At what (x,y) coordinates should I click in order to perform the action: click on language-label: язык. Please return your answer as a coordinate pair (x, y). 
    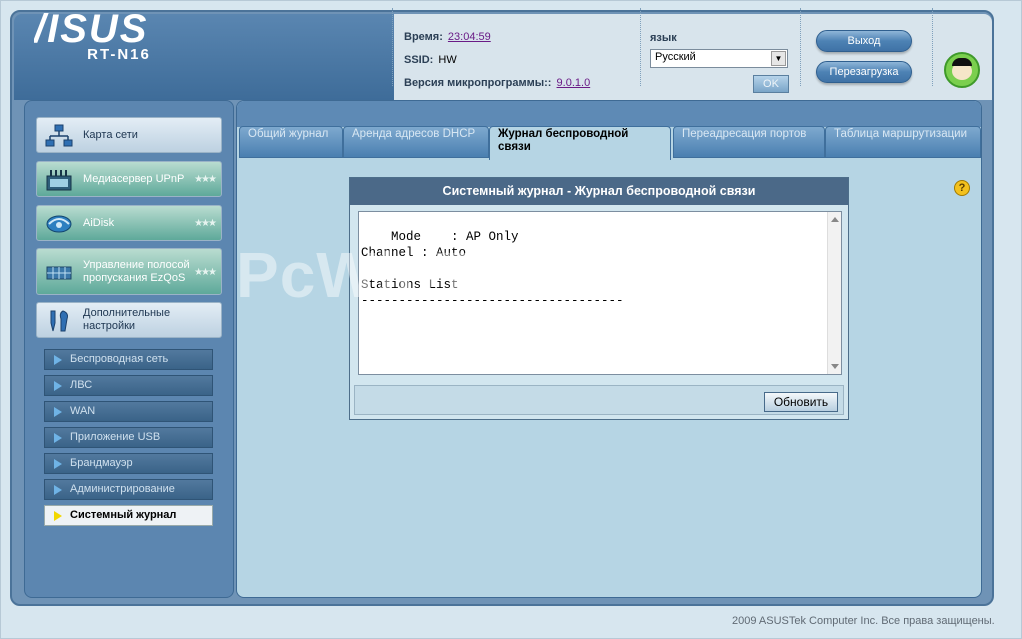
    Looking at the image, I should click on (663, 38).